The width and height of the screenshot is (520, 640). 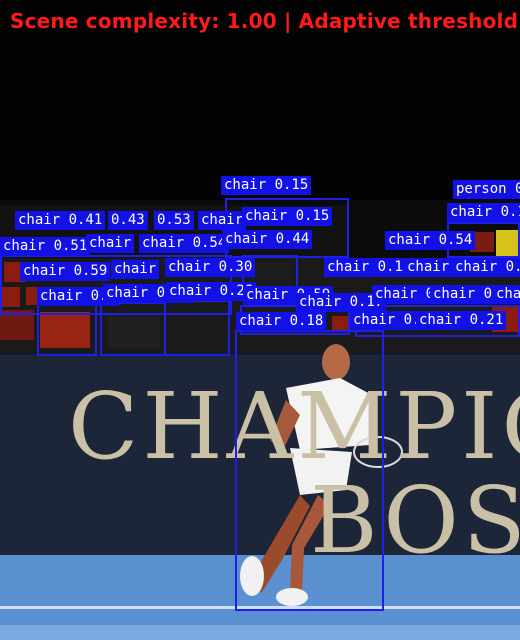 I want to click on detection-box-player, so click(x=309, y=470).